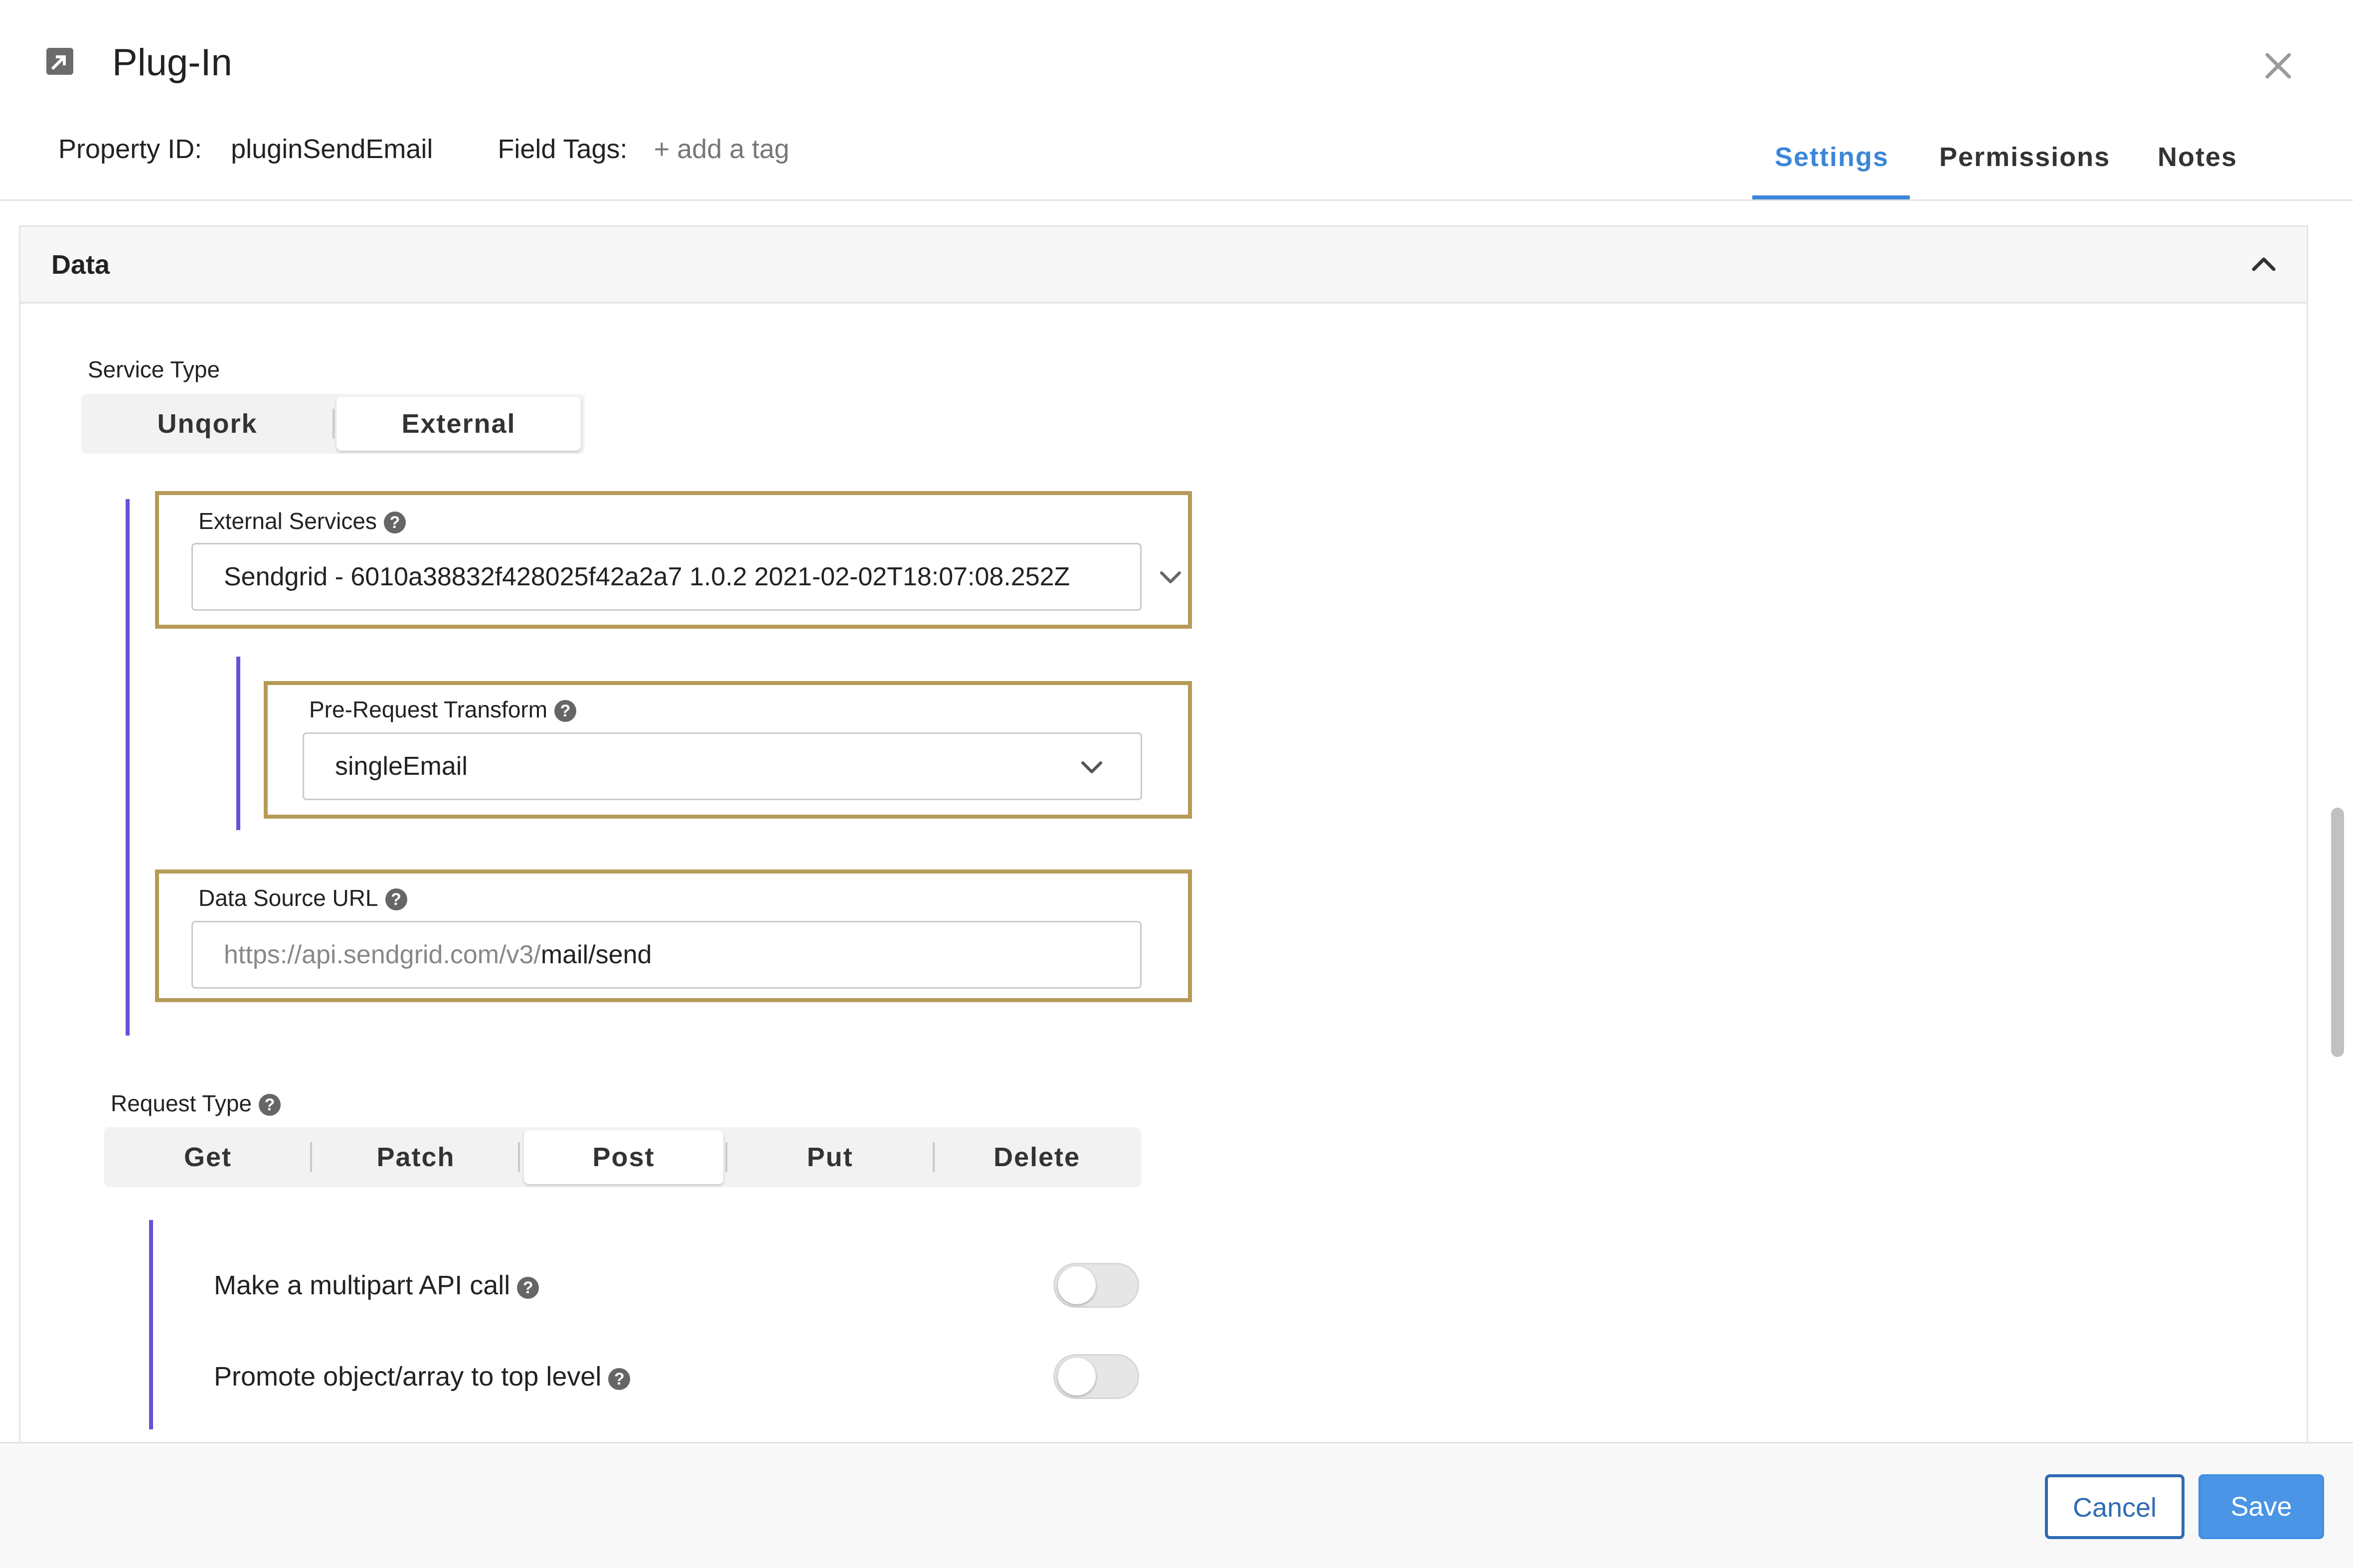 This screenshot has height=1568, width=2353. What do you see at coordinates (81, 265) in the screenshot?
I see `data-panel-title: Data` at bounding box center [81, 265].